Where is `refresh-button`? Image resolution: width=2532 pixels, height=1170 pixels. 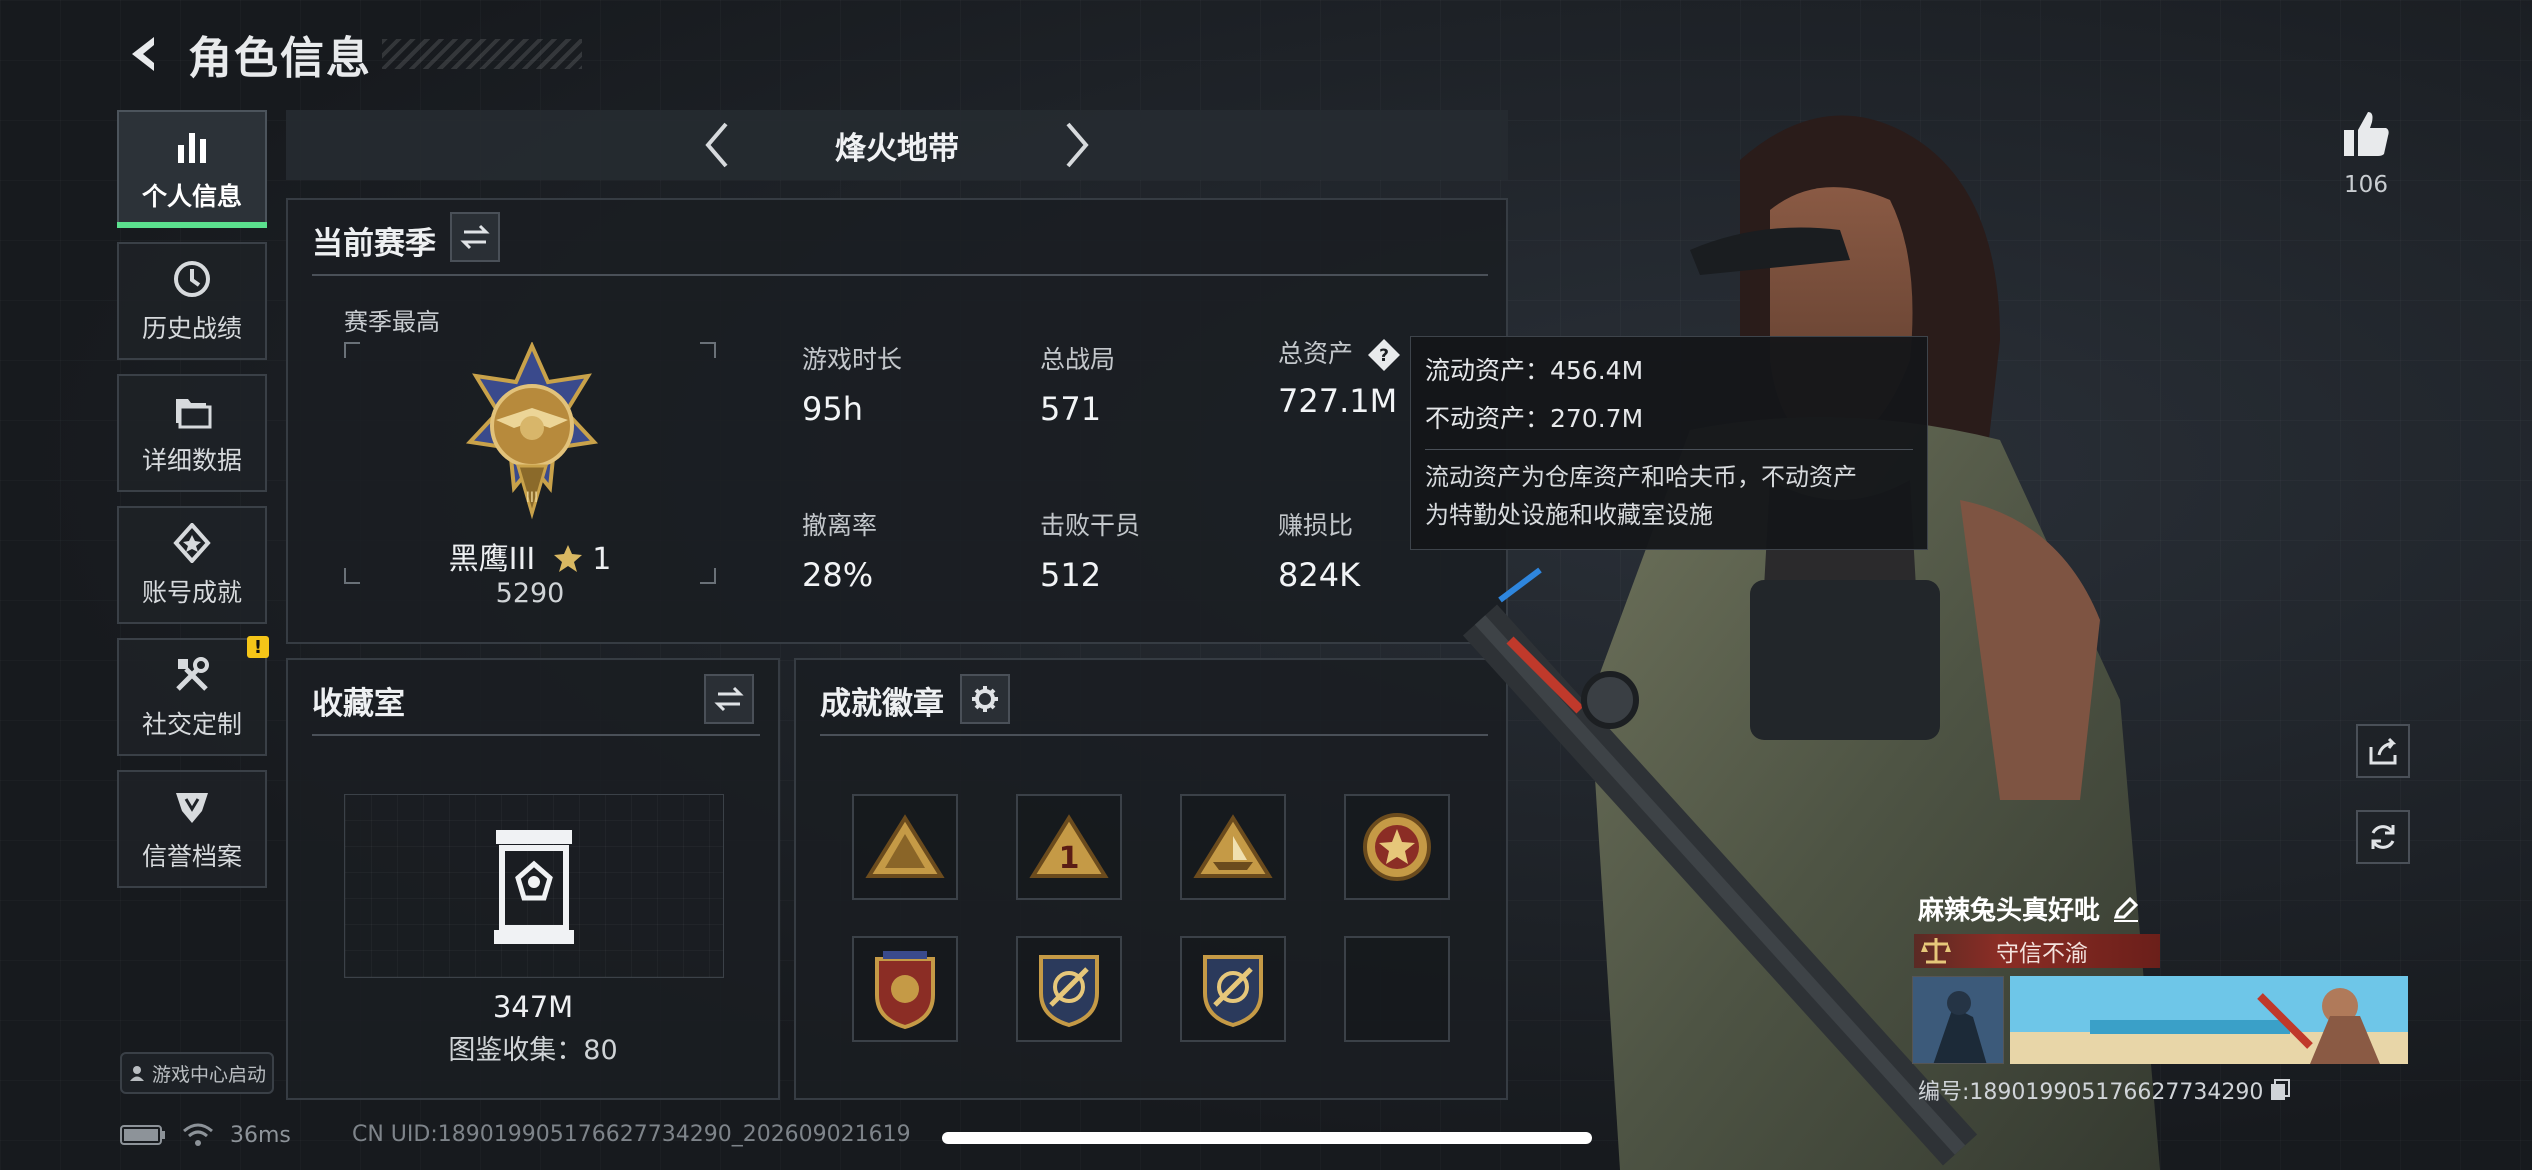
refresh-button is located at coordinates (2383, 837).